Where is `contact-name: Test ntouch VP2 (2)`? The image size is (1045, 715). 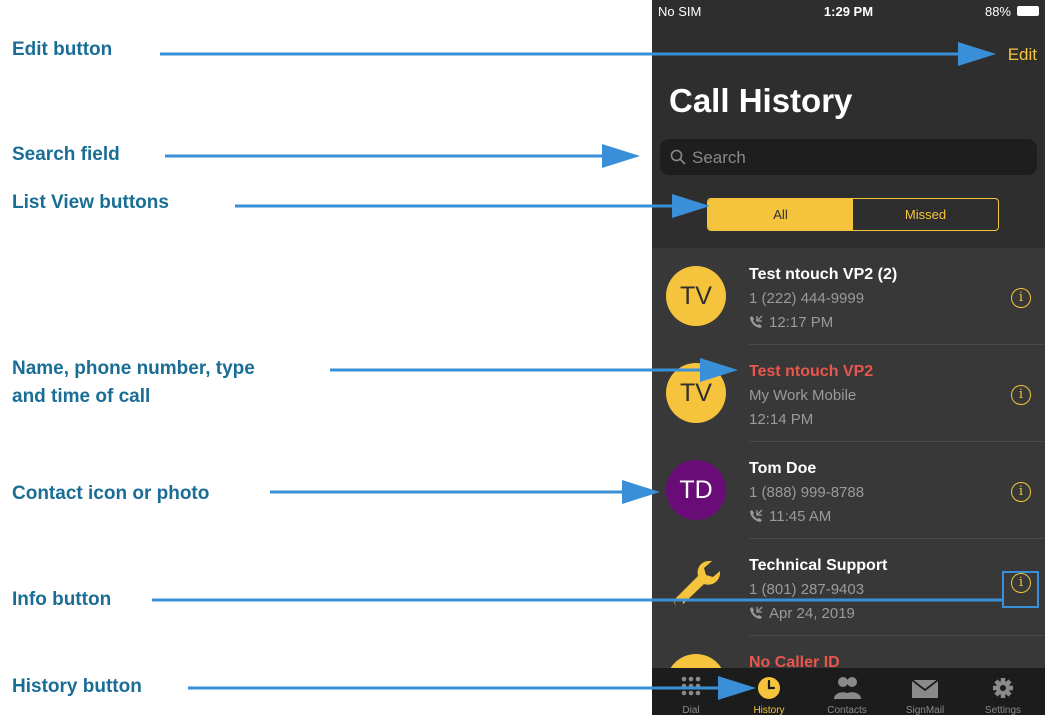 contact-name: Test ntouch VP2 (2) is located at coordinates (823, 274).